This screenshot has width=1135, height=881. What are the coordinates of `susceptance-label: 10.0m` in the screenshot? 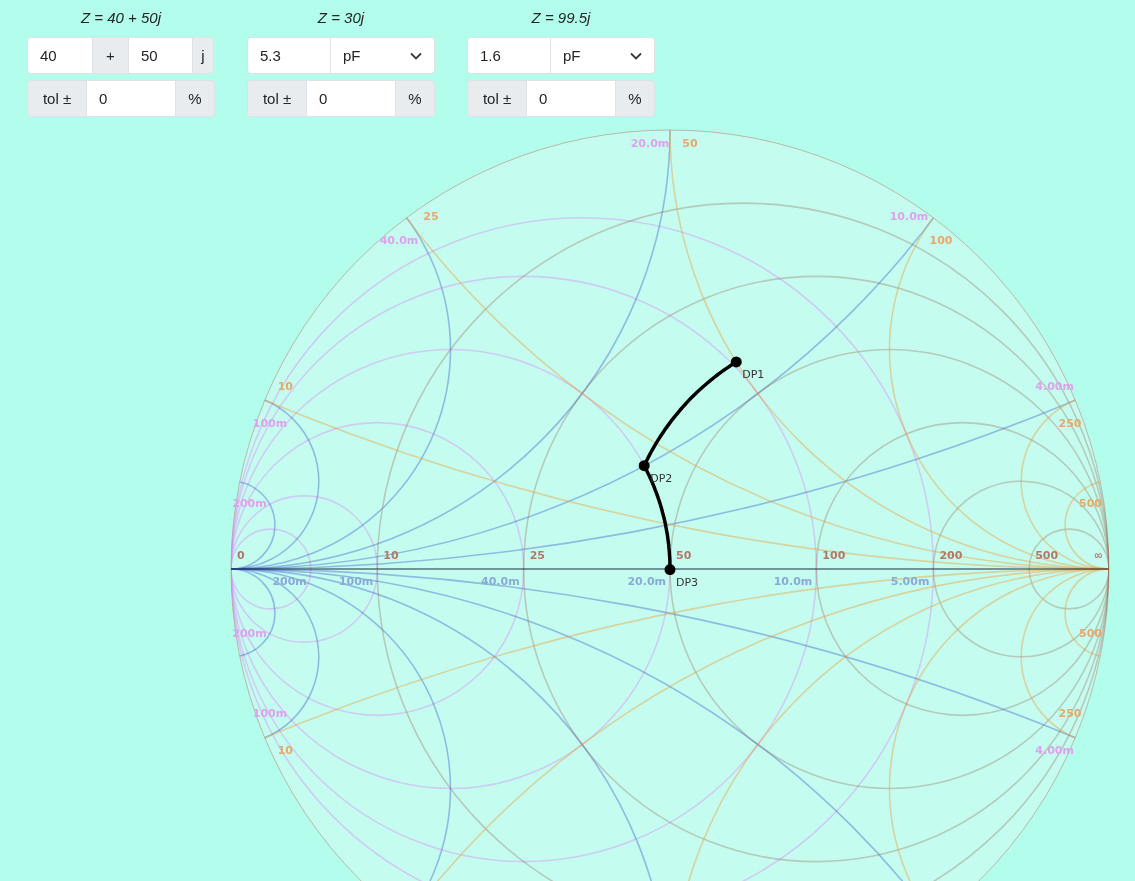 It's located at (909, 216).